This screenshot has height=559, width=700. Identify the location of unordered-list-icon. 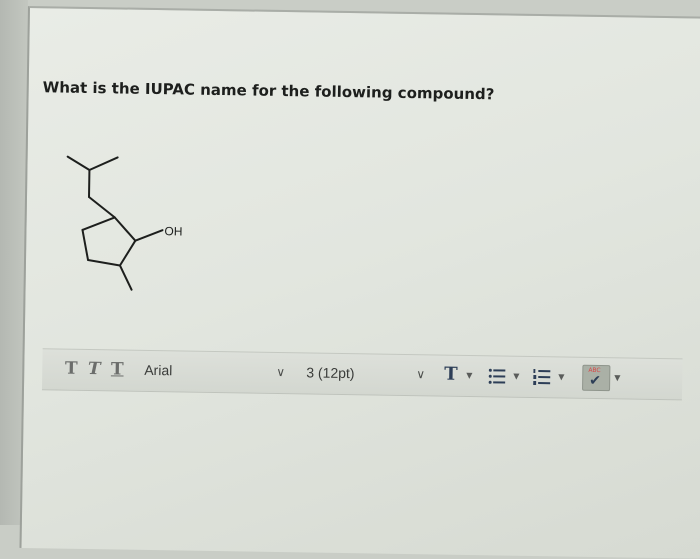
(497, 376).